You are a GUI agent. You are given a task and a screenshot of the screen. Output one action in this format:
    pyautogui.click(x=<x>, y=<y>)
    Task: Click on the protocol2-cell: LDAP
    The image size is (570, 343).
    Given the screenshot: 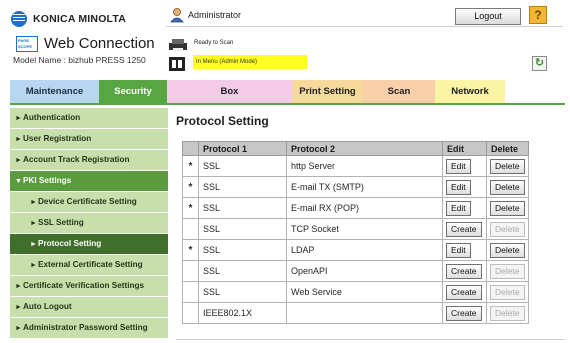 What is the action you would take?
    pyautogui.click(x=364, y=250)
    